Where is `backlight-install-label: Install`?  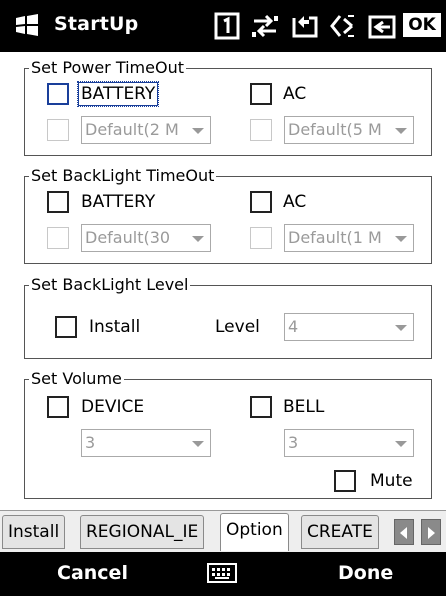 backlight-install-label: Install is located at coordinates (114, 327).